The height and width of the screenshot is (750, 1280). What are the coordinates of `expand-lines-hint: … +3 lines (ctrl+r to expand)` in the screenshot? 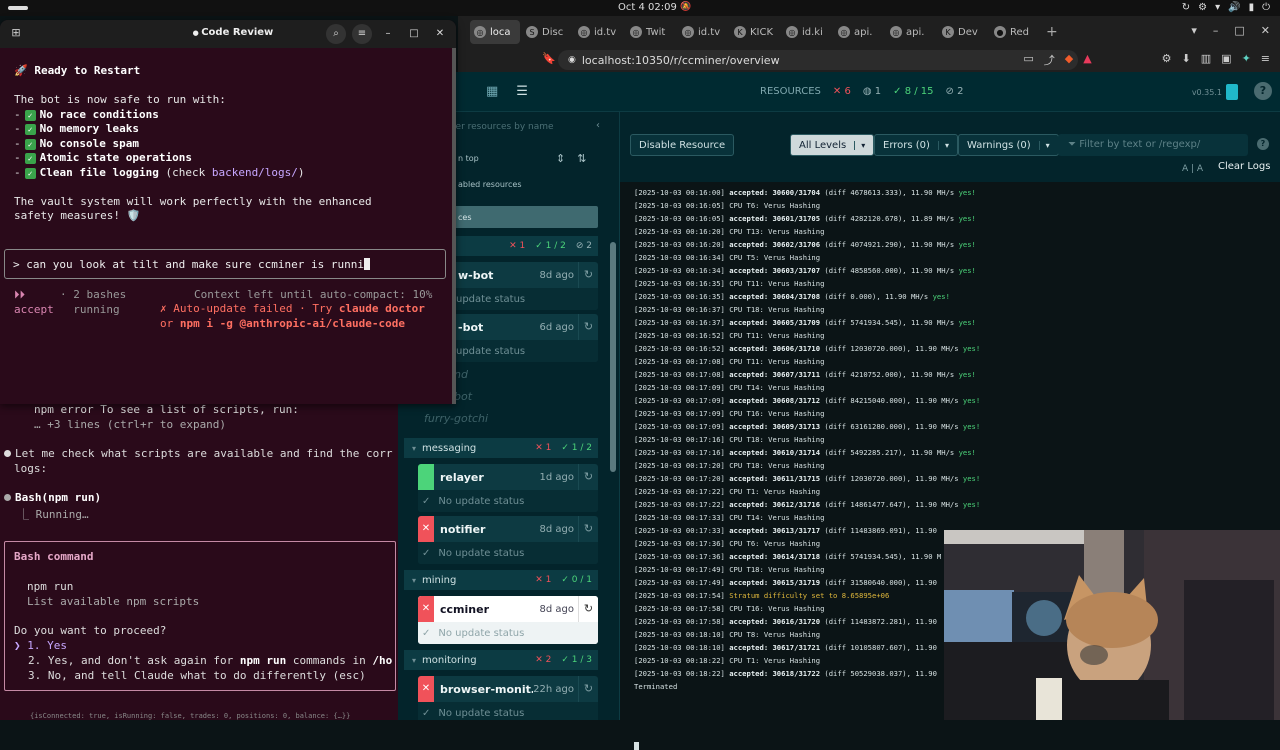 It's located at (130, 424).